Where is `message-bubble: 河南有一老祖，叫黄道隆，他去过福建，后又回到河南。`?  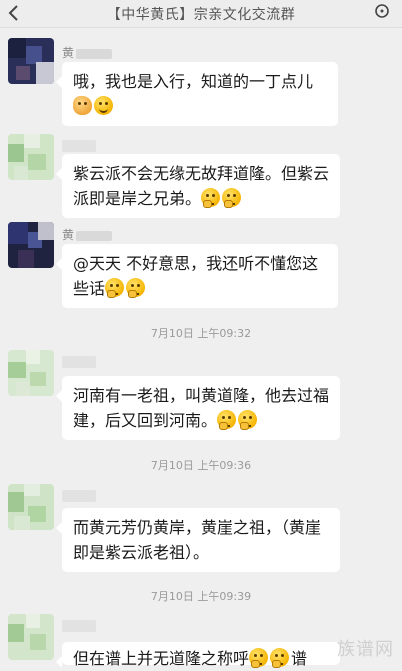
message-bubble: 河南有一老祖，叫黄道隆，他去过福建，后又回到河南。 is located at coordinates (198, 408).